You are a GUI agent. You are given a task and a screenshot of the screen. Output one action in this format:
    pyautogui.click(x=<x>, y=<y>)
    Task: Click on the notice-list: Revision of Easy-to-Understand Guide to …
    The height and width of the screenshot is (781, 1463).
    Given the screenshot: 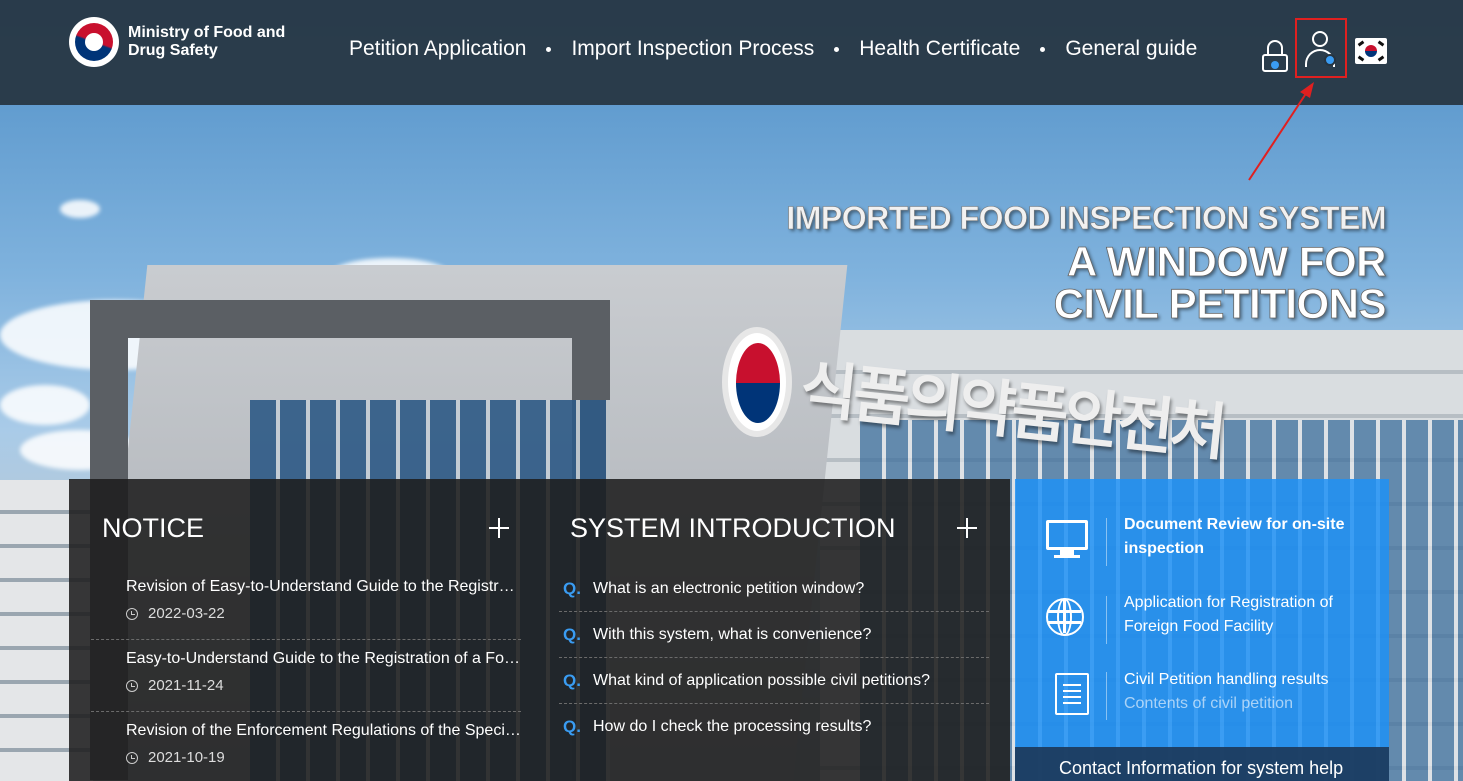 What is the action you would take?
    pyautogui.click(x=306, y=674)
    